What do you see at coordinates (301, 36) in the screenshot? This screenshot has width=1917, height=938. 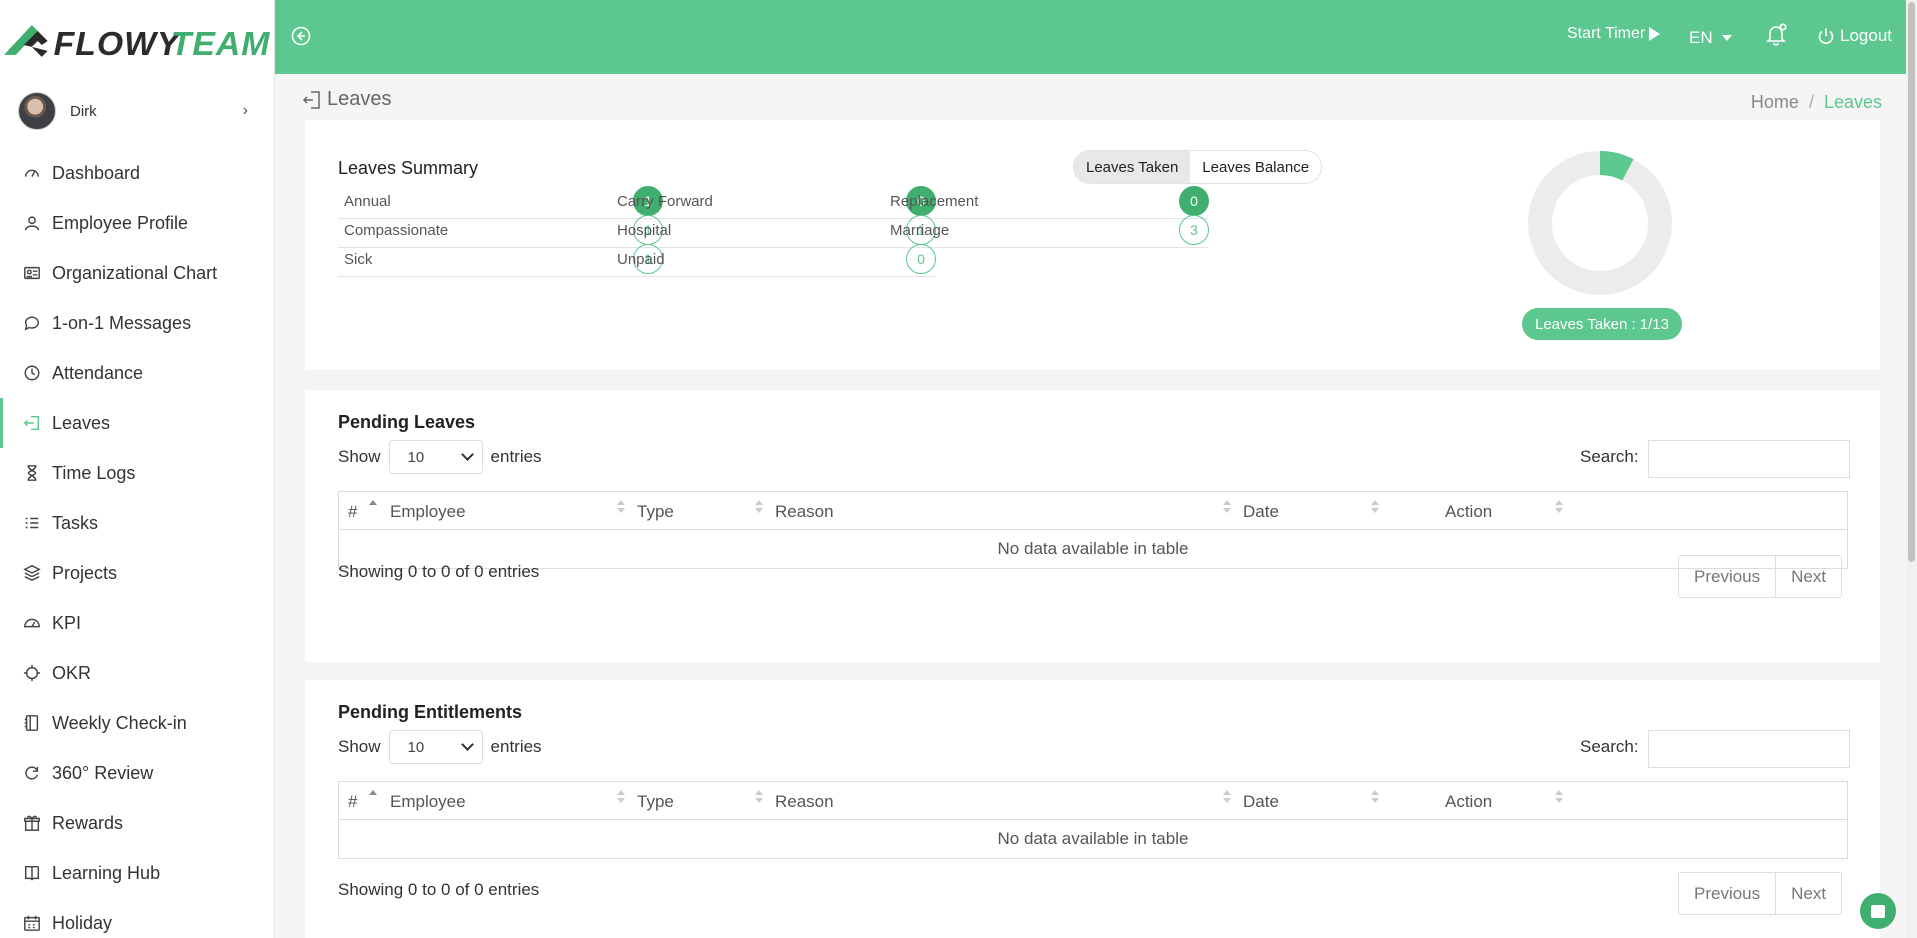 I see `back-circle-icon` at bounding box center [301, 36].